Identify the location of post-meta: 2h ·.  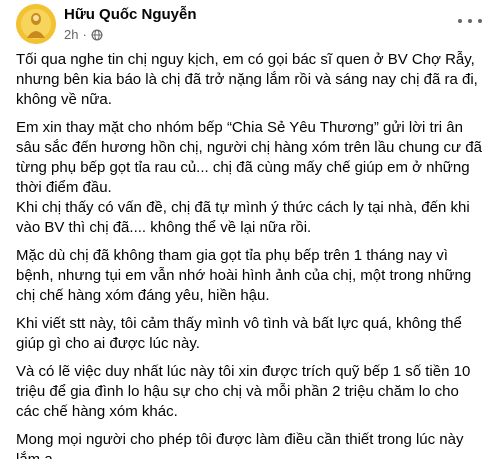
(83, 35).